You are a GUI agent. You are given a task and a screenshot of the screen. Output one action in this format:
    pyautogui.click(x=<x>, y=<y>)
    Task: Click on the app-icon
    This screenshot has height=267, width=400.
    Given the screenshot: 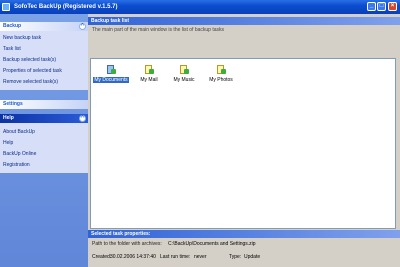 What is the action you would take?
    pyautogui.click(x=6, y=7)
    